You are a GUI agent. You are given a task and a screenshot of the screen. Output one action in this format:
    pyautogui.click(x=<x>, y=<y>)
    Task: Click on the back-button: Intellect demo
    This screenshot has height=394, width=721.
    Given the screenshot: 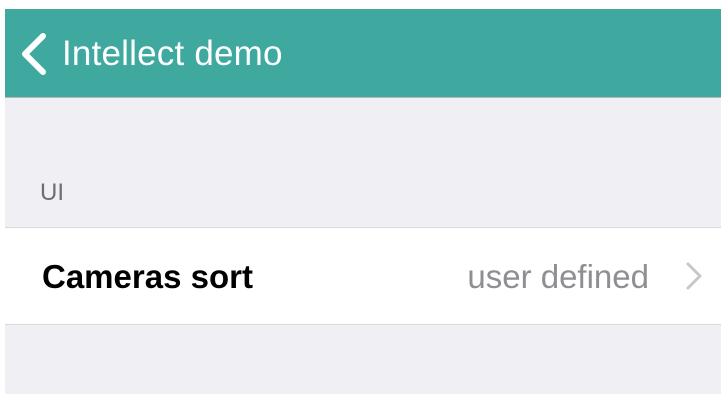 What is the action you would take?
    pyautogui.click(x=151, y=53)
    